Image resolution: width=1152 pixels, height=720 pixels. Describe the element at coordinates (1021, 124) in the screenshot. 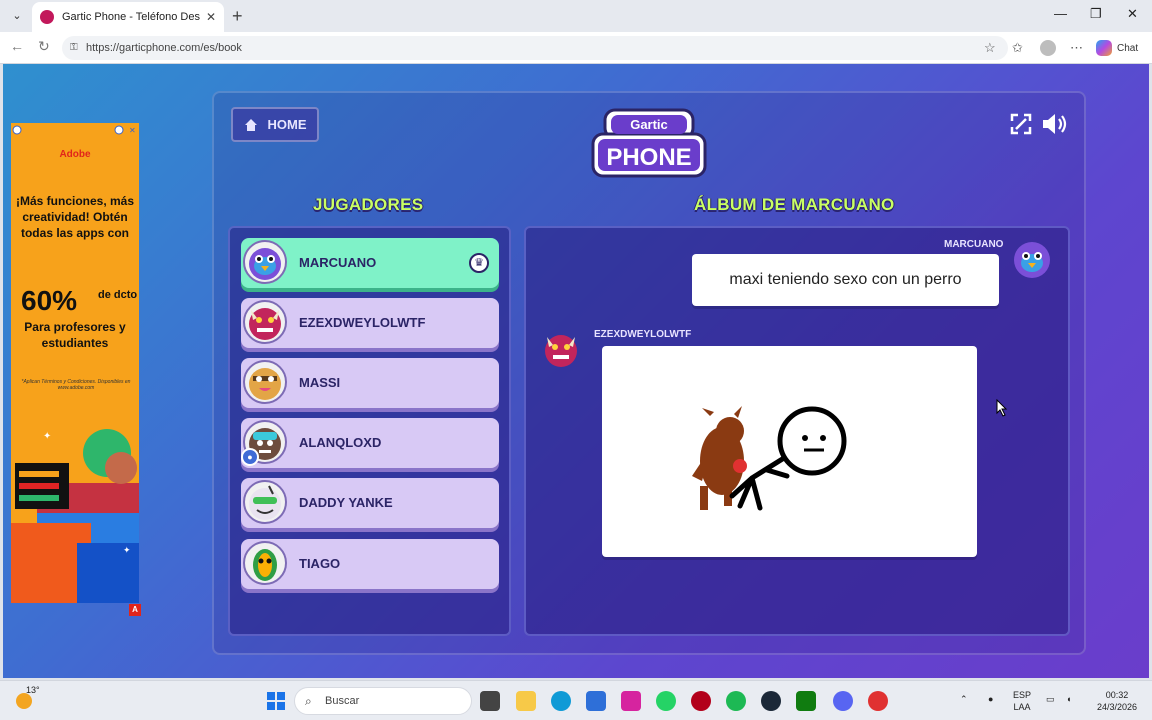

I see `fullscreen-icon` at that location.